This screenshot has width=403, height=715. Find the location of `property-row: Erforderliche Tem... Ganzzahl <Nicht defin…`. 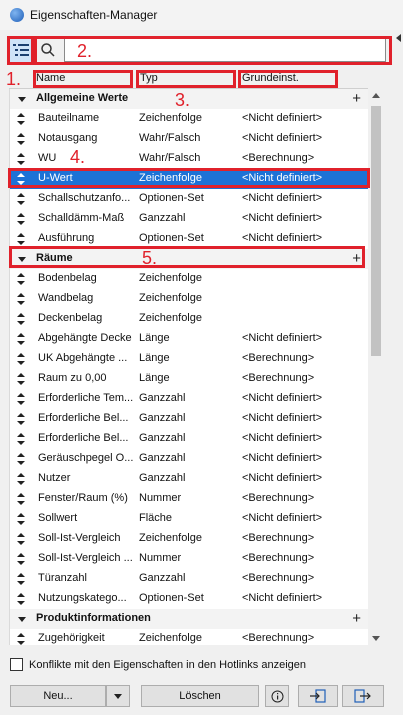

property-row: Erforderliche Tem... Ganzzahl <Nicht defin… is located at coordinates (189, 399).